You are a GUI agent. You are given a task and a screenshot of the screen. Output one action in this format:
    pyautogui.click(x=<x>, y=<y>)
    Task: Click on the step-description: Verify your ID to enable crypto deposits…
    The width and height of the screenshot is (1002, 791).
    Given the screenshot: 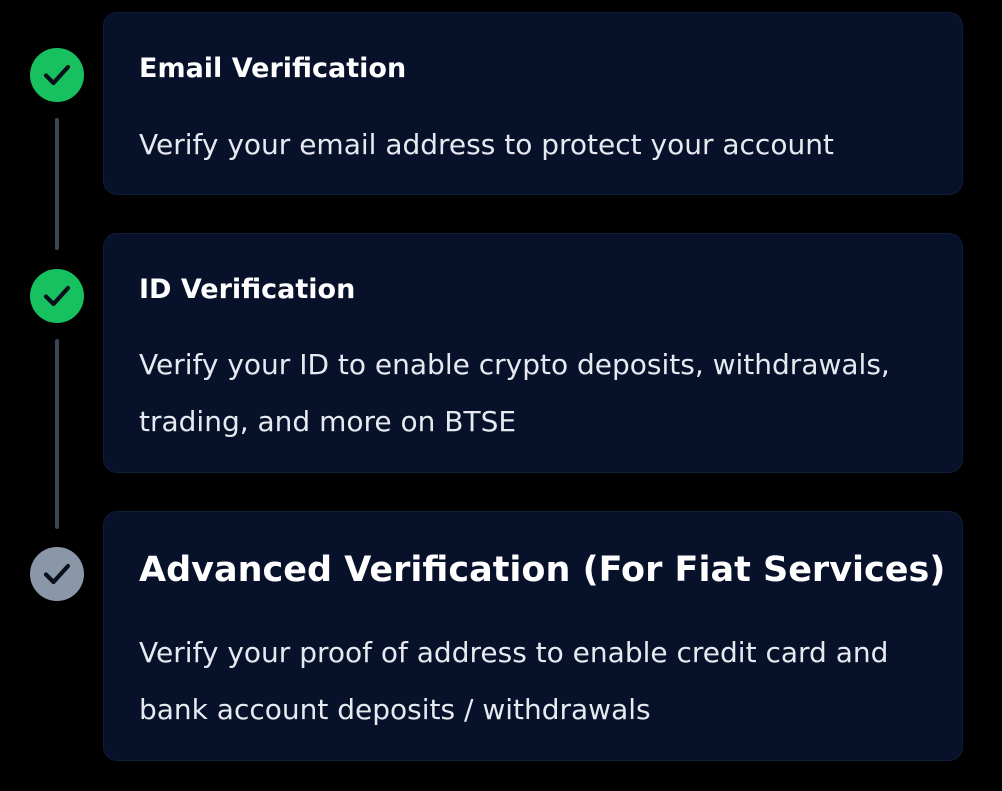 What is the action you would take?
    pyautogui.click(x=514, y=393)
    